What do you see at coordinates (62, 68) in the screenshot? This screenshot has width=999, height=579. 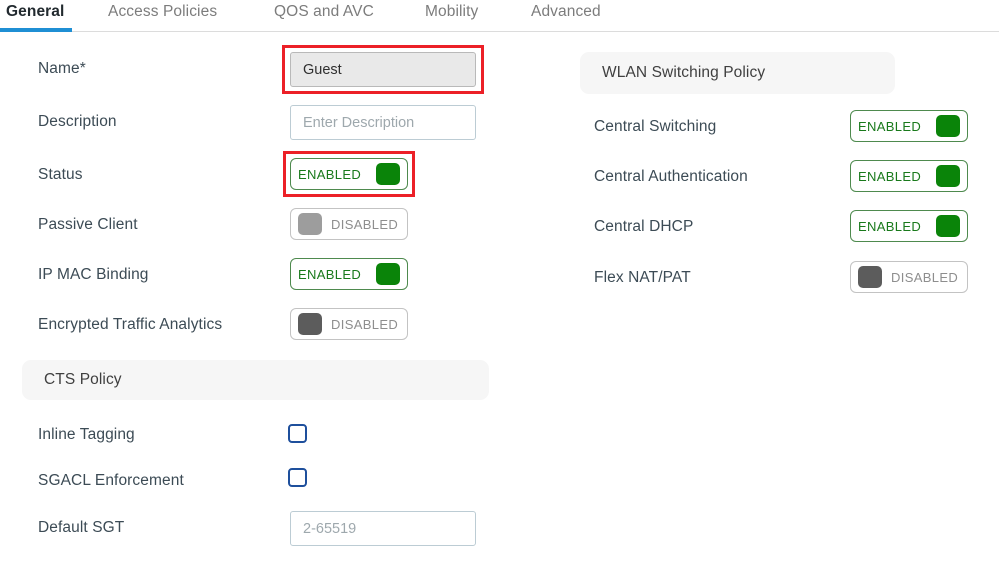 I see `label-name: Name*` at bounding box center [62, 68].